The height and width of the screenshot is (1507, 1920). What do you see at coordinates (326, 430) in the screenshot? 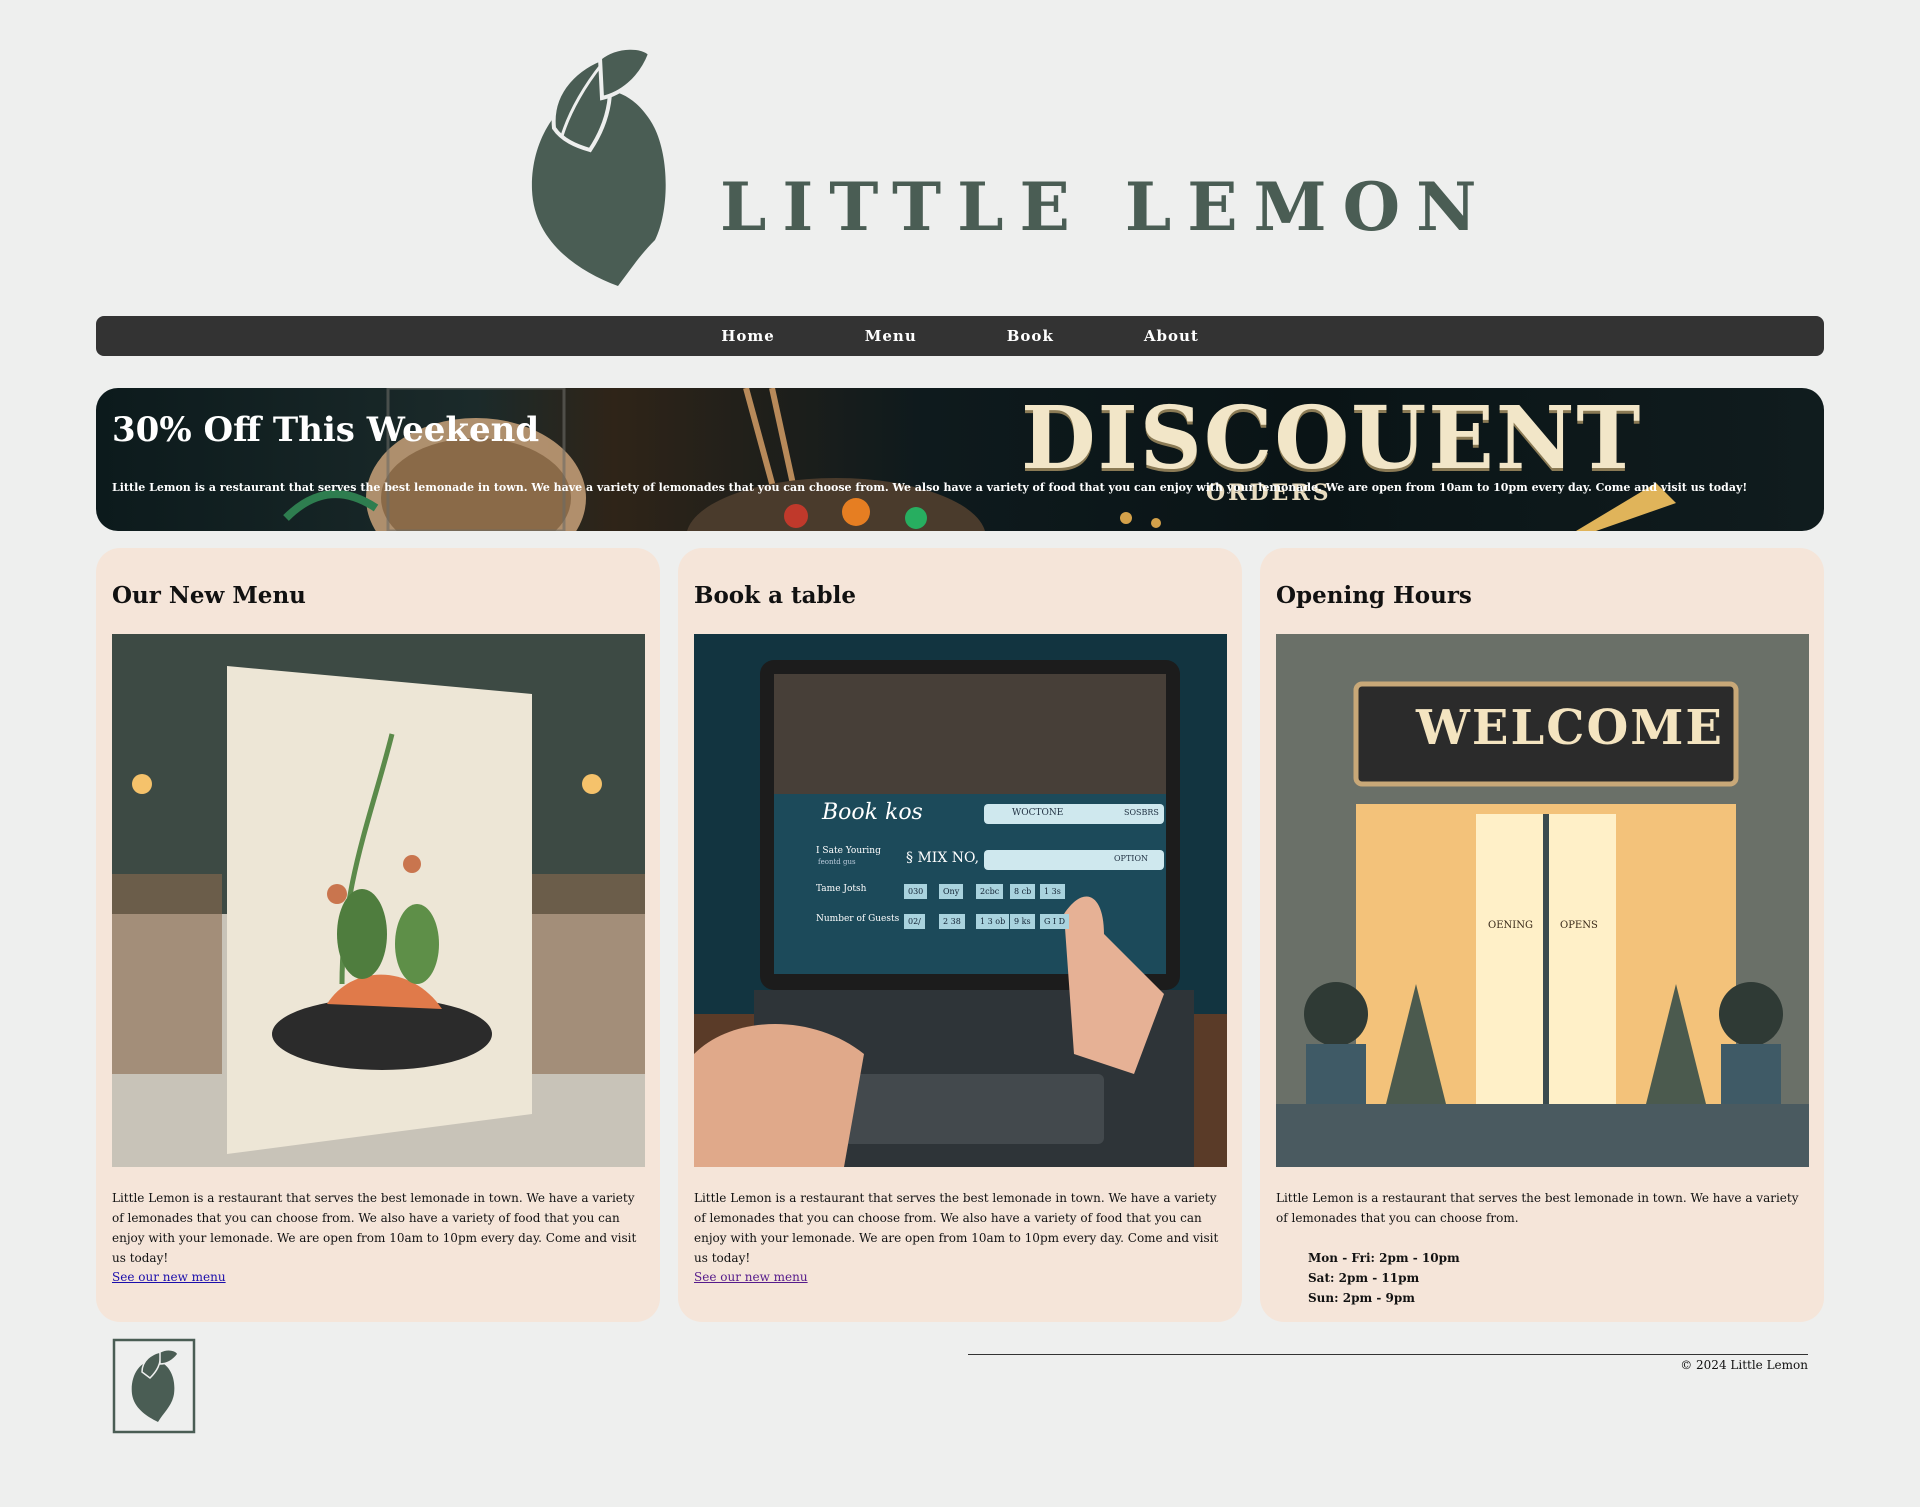
I see `hero-title: 30% Off This Weekend` at bounding box center [326, 430].